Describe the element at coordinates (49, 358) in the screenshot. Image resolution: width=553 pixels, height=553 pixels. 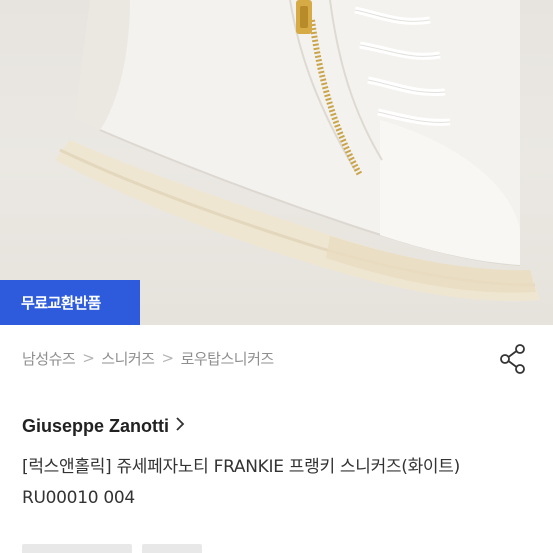
I see `breadcrumb-item-mens-shoes: 남성슈즈` at that location.